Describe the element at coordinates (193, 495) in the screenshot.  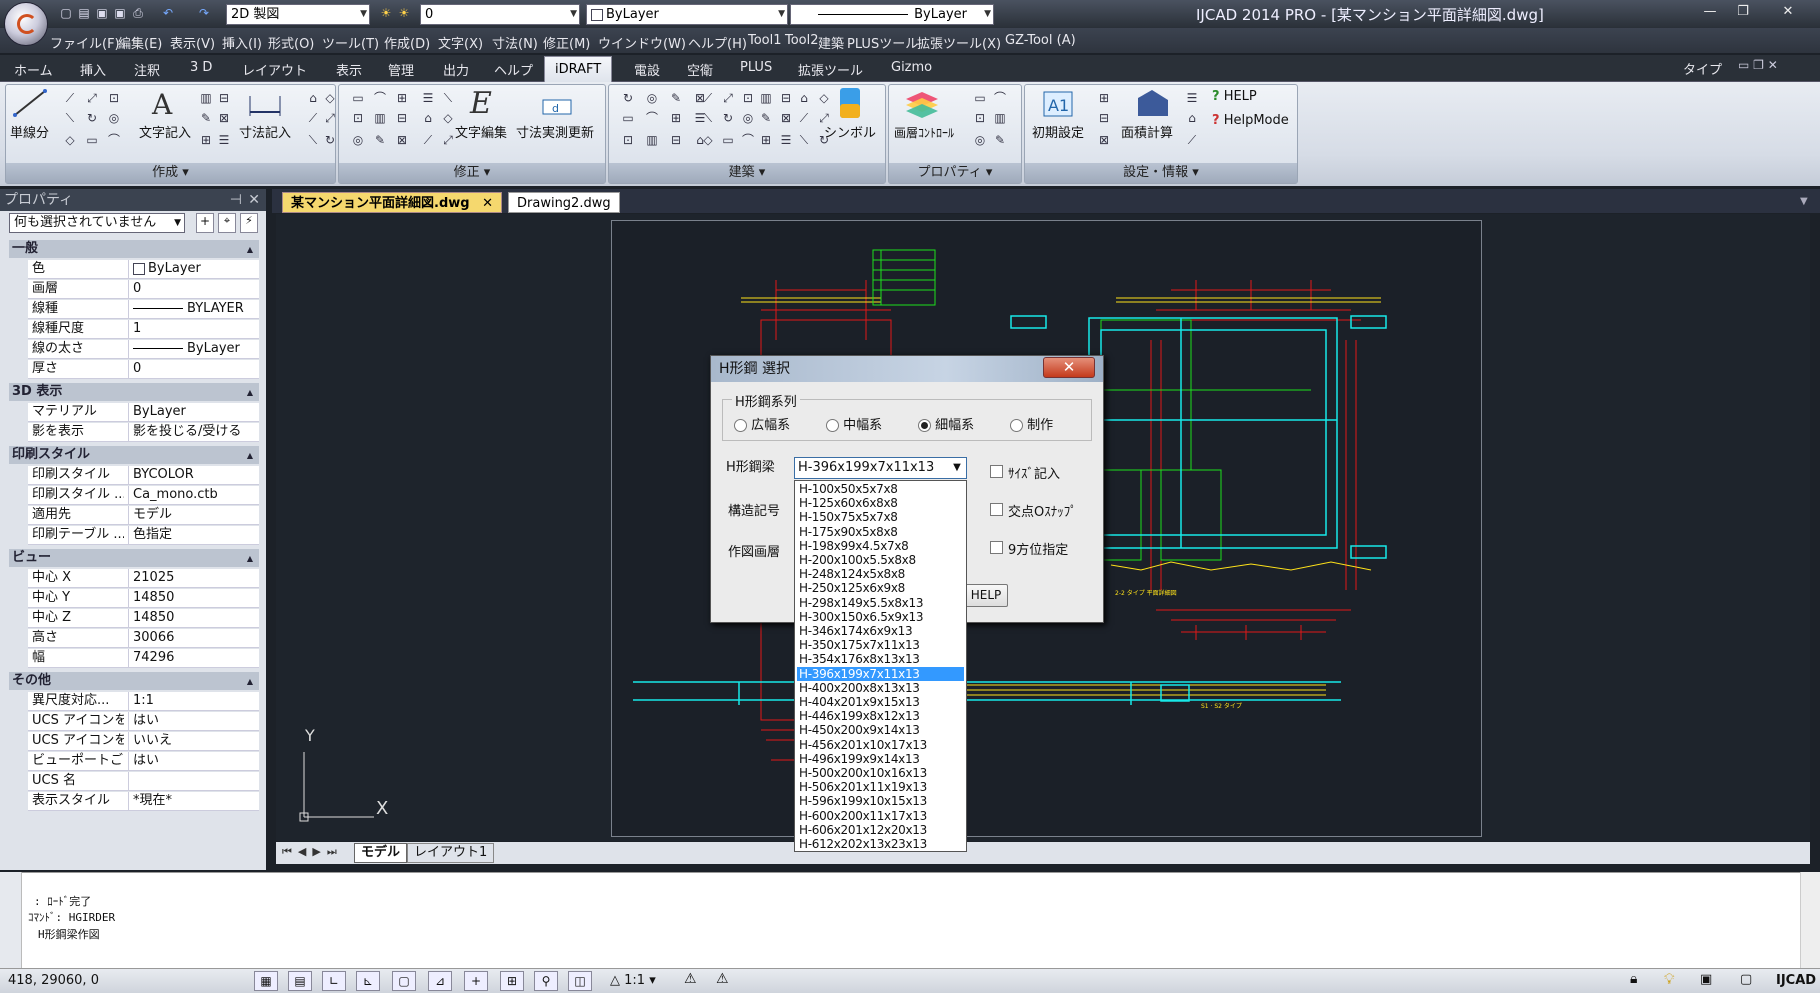
I see `prop-value: Ca_mono.ctb` at that location.